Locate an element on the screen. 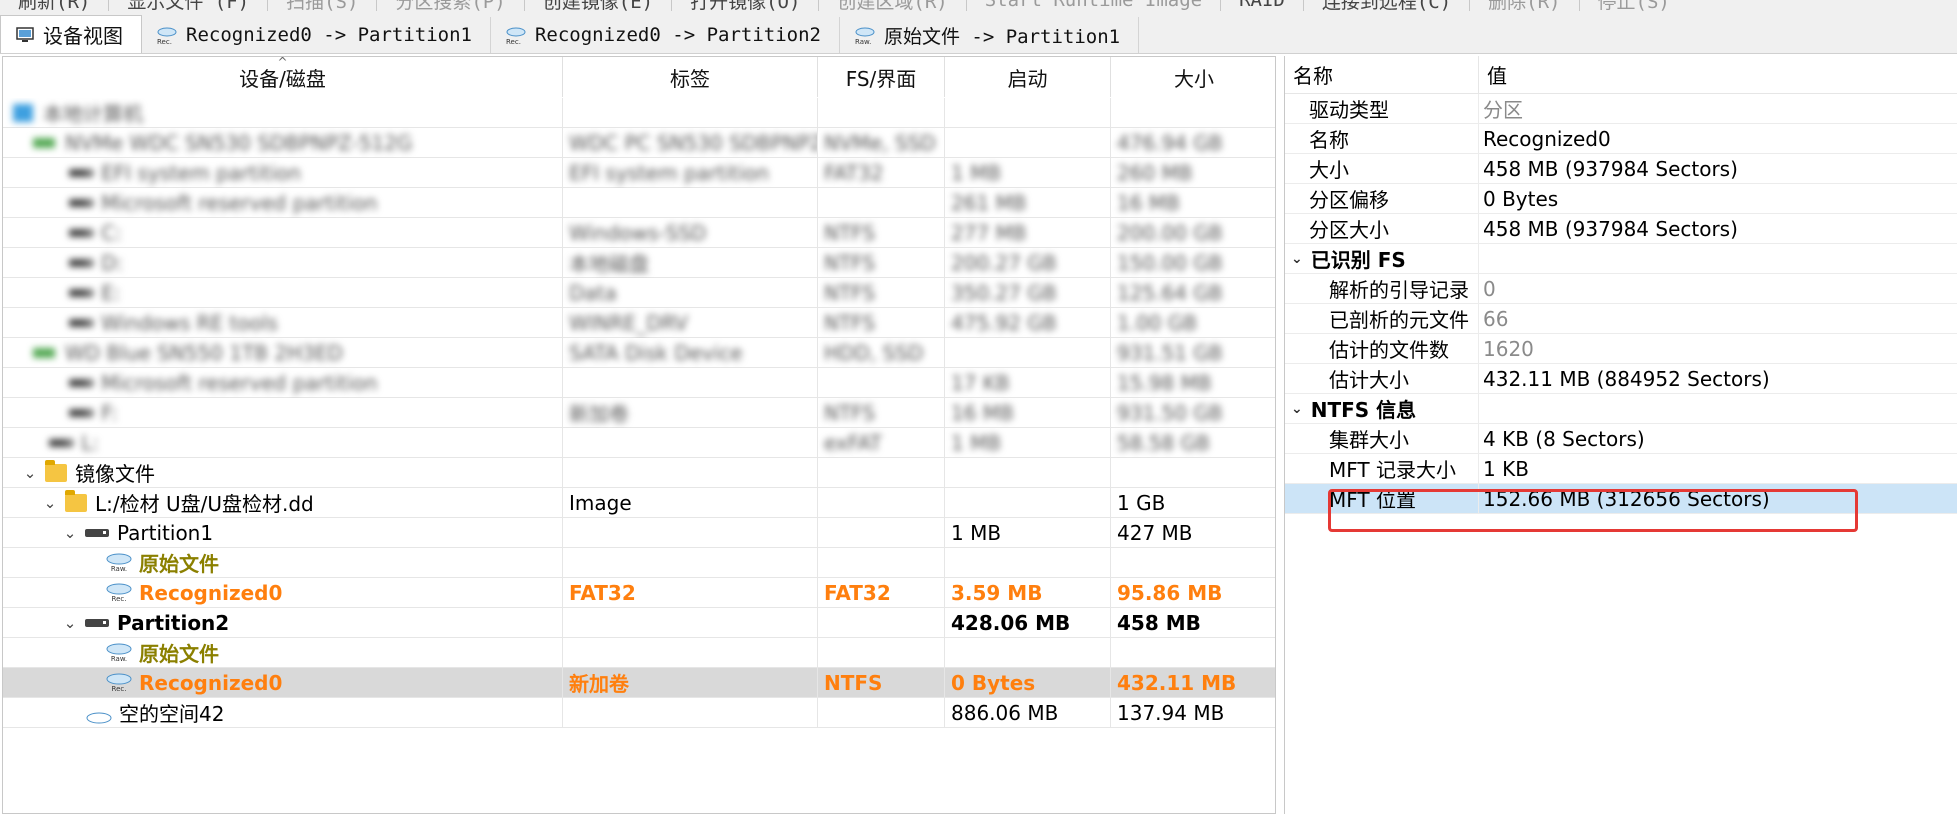 The height and width of the screenshot is (814, 1957). menu-delete: 删除(R) is located at coordinates (1524, 7).